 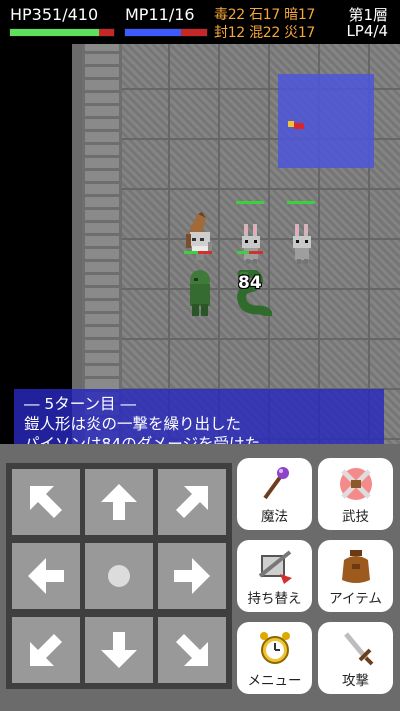 I want to click on status-effects-line-2: 封12 混22 災17, so click(x=265, y=33).